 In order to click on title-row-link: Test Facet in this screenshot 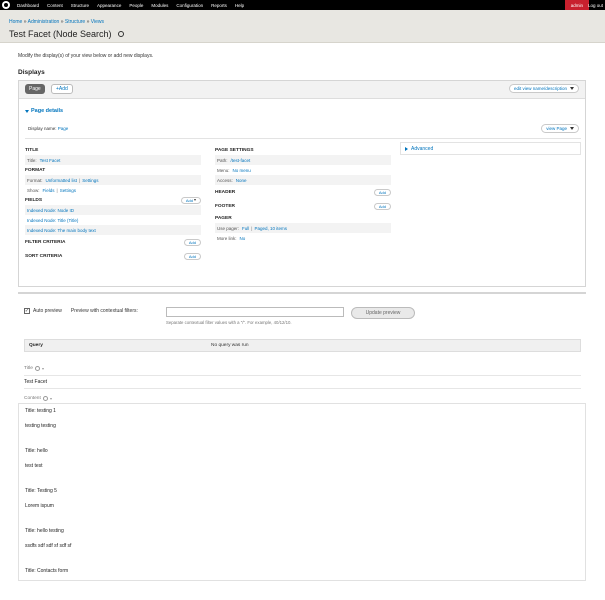, I will do `click(50, 160)`.